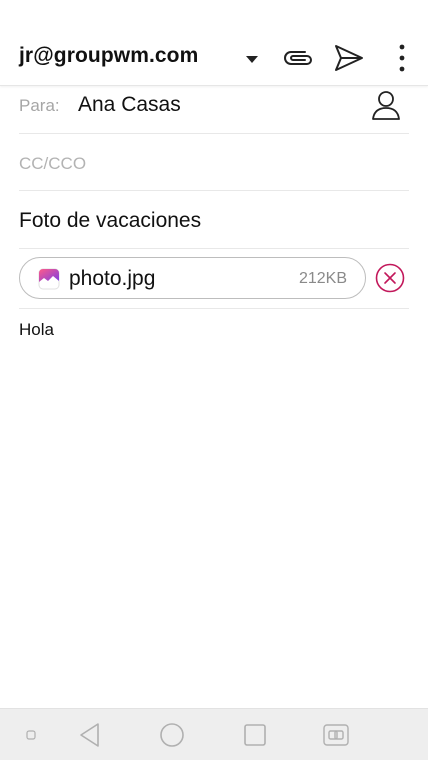 This screenshot has height=760, width=428. I want to click on attachment-row: photo.jpg 212KB, so click(214, 279).